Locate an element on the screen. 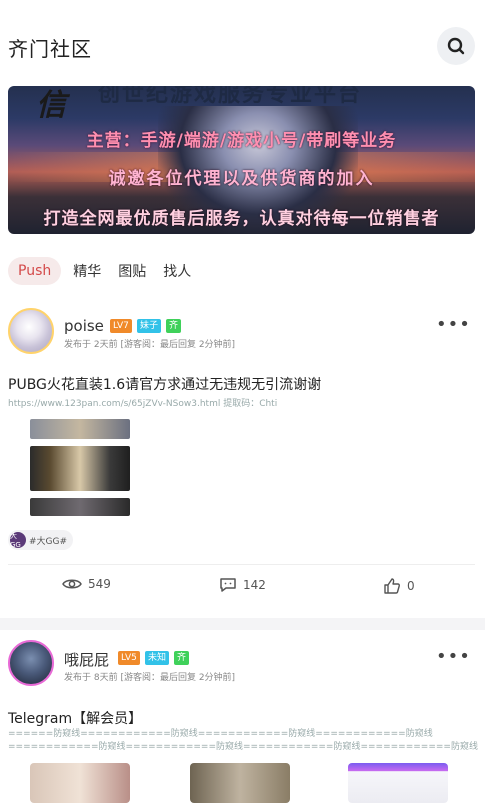 This screenshot has width=485, height=803. banner-logo: 信 is located at coordinates (51, 105).